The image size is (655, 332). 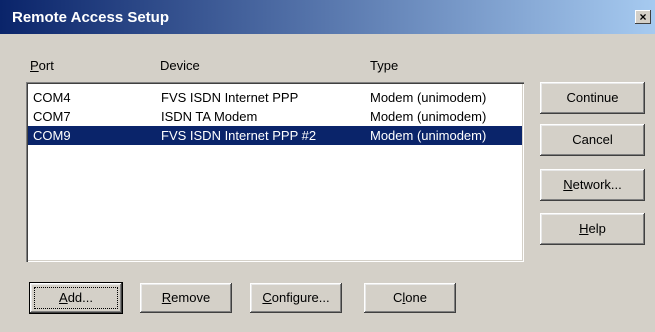 I want to click on continue-label: Continue, so click(x=592, y=97).